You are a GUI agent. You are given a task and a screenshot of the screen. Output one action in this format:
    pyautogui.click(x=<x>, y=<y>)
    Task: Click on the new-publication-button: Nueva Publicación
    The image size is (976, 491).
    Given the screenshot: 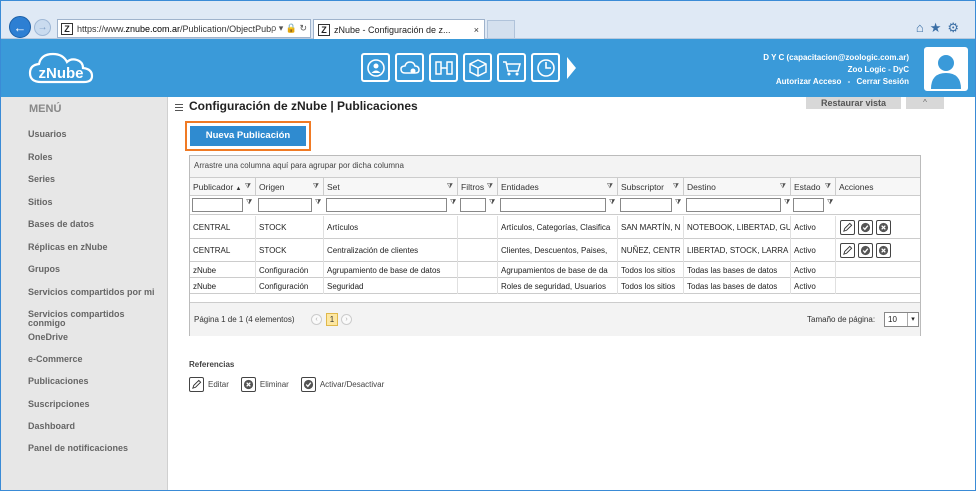 What is the action you would take?
    pyautogui.click(x=248, y=136)
    